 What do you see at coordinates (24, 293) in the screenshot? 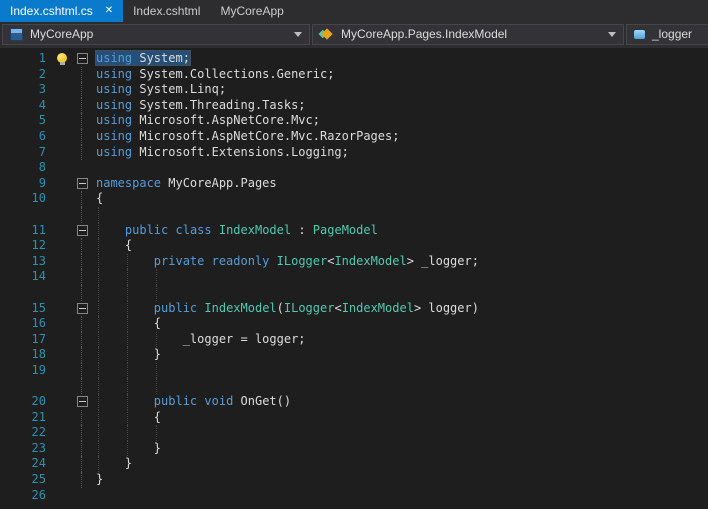
I see `line-number` at bounding box center [24, 293].